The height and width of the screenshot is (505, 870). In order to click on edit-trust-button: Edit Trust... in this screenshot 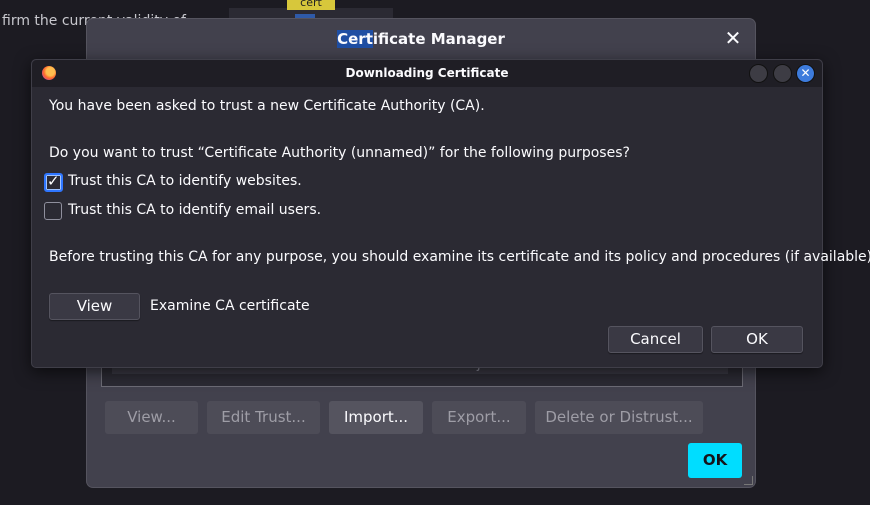, I will do `click(263, 417)`.